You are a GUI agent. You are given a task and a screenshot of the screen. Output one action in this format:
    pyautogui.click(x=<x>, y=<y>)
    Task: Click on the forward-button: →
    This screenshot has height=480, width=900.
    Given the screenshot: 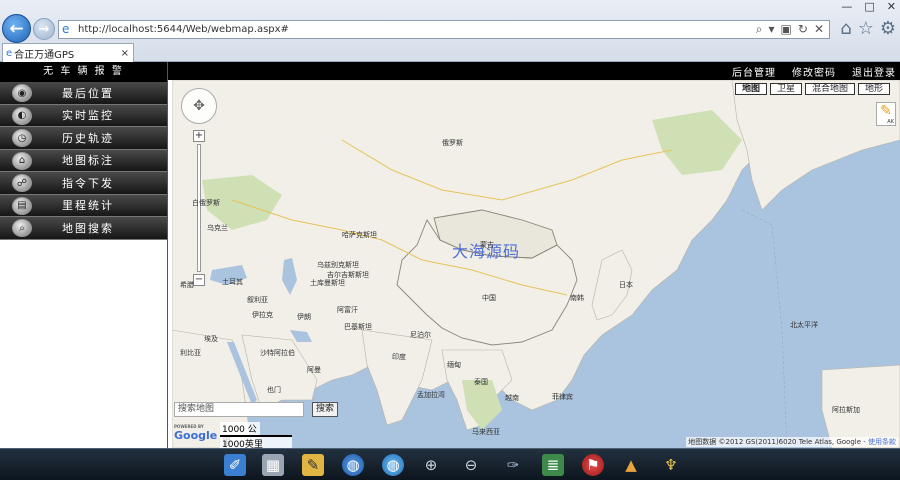 What is the action you would take?
    pyautogui.click(x=44, y=29)
    